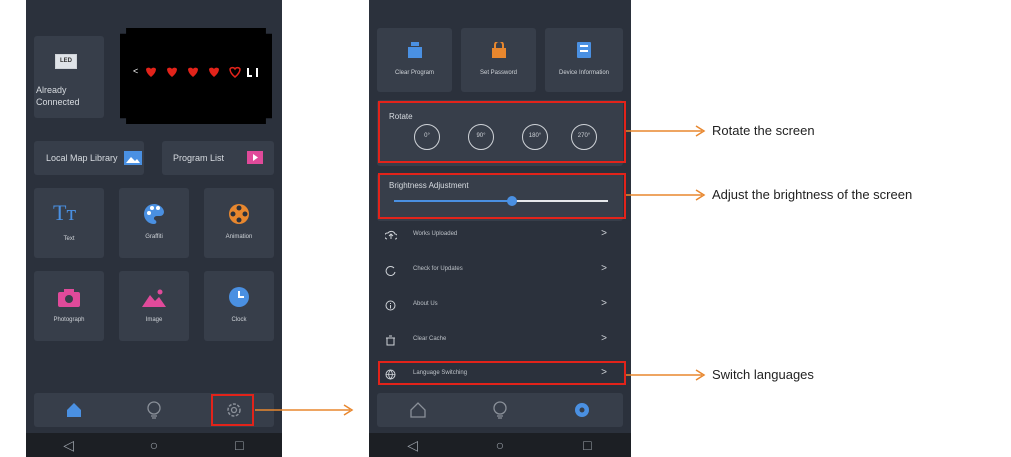 The image size is (1011, 457). What do you see at coordinates (66, 61) in the screenshot?
I see `led-icon: LED` at bounding box center [66, 61].